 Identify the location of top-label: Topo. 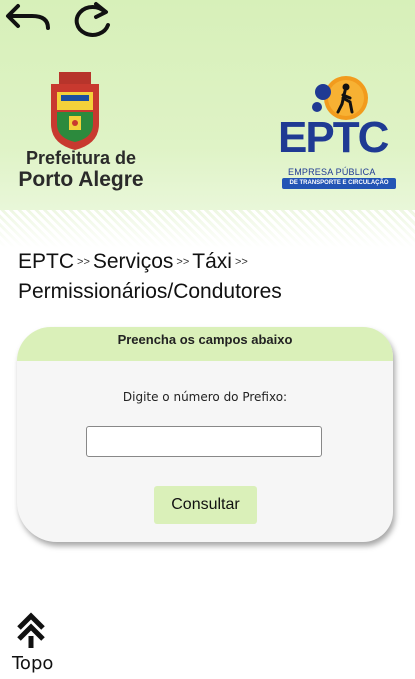
(33, 663).